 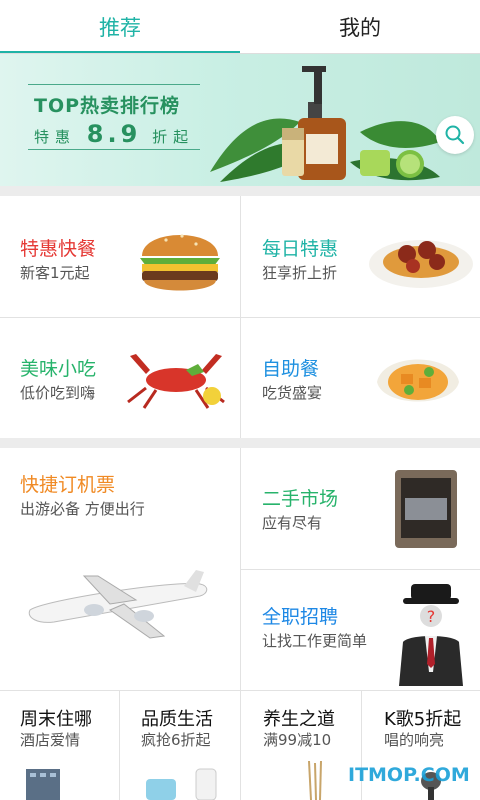 I want to click on card-buffet: 自助餐 吃货盛宴, so click(x=360, y=378).